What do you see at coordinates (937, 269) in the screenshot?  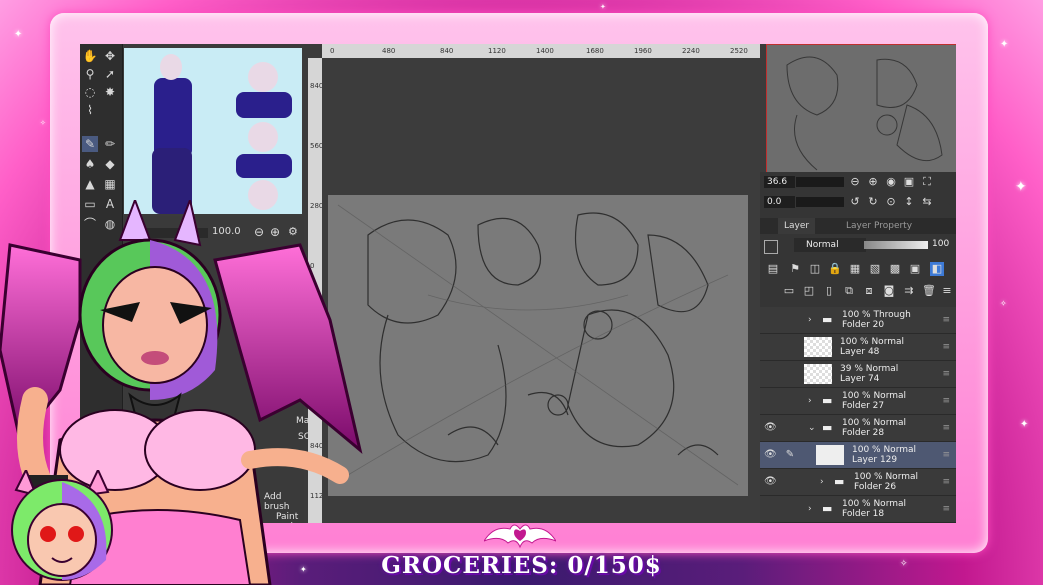 I see `color-icon: ◧` at bounding box center [937, 269].